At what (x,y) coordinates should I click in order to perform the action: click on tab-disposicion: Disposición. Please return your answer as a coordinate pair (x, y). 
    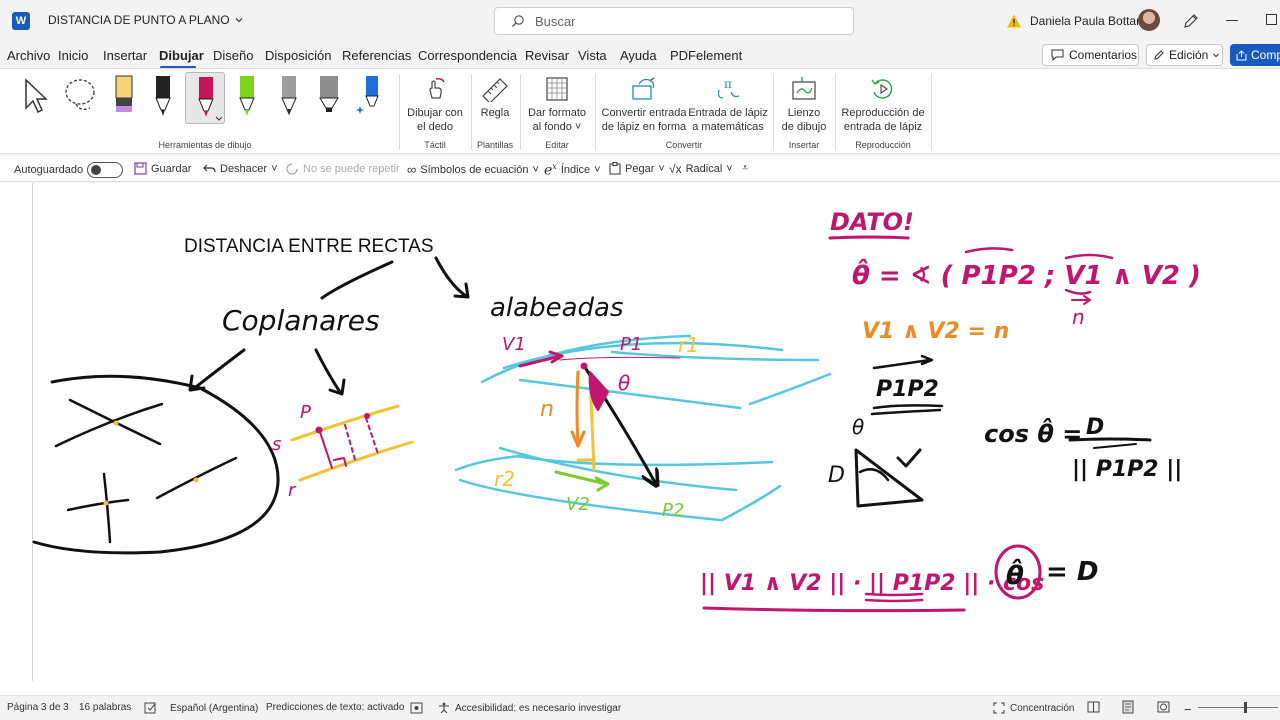
    Looking at the image, I should click on (298, 55).